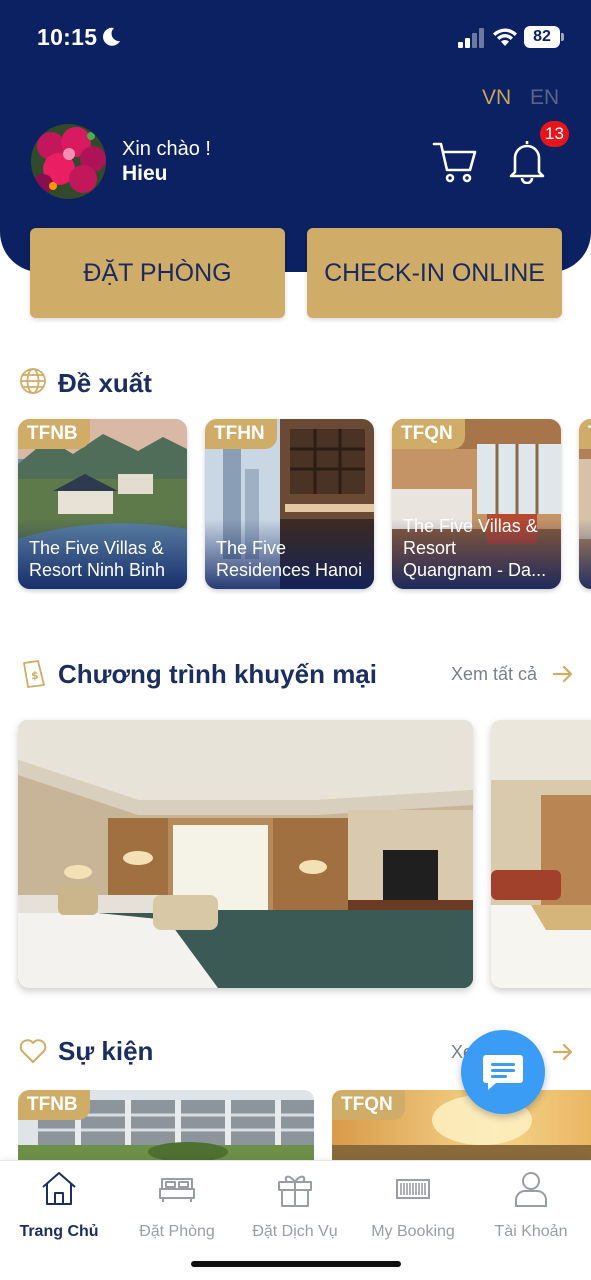  Describe the element at coordinates (177, 1190) in the screenshot. I see `bed-icon` at that location.